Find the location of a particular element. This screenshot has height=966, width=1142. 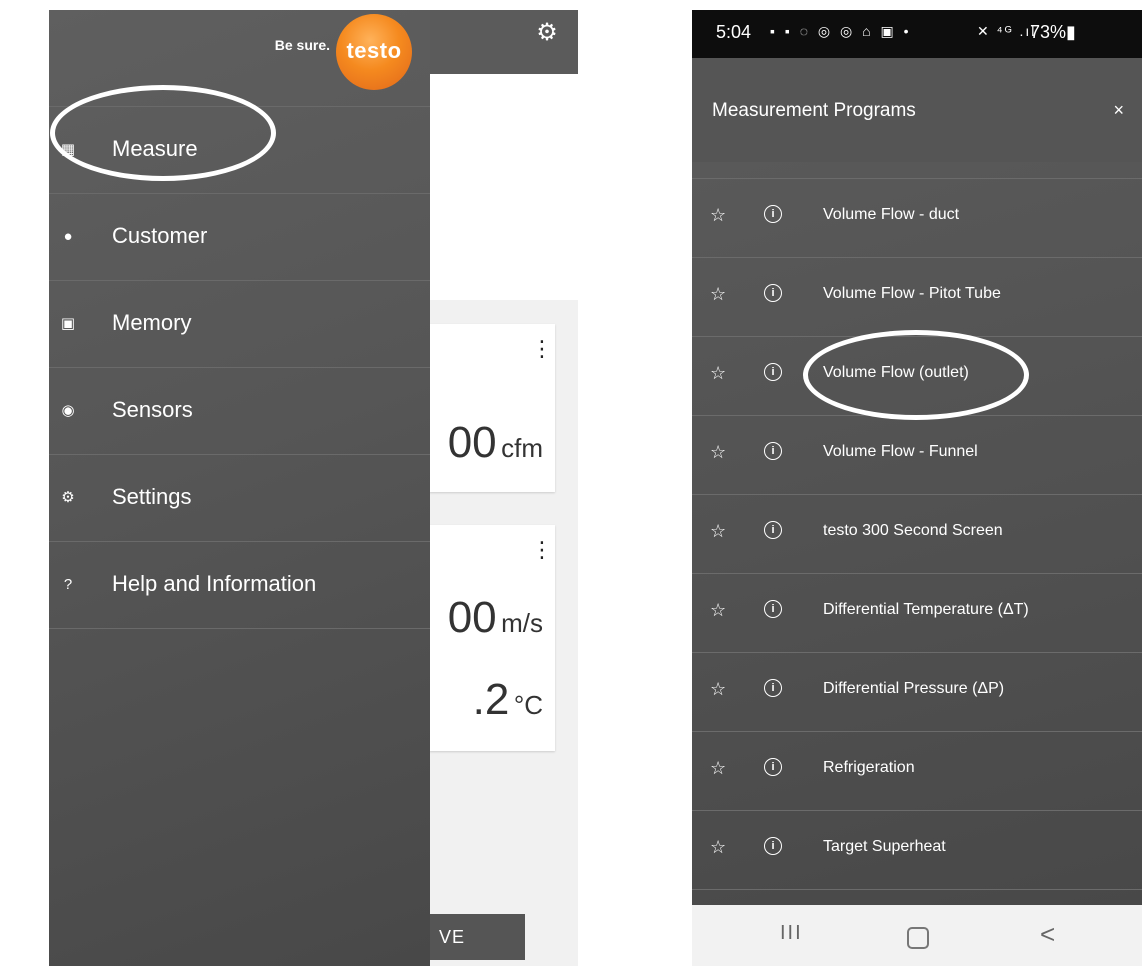

list-item: ☆ i Volume Flow - Funnel is located at coordinates (917, 454).